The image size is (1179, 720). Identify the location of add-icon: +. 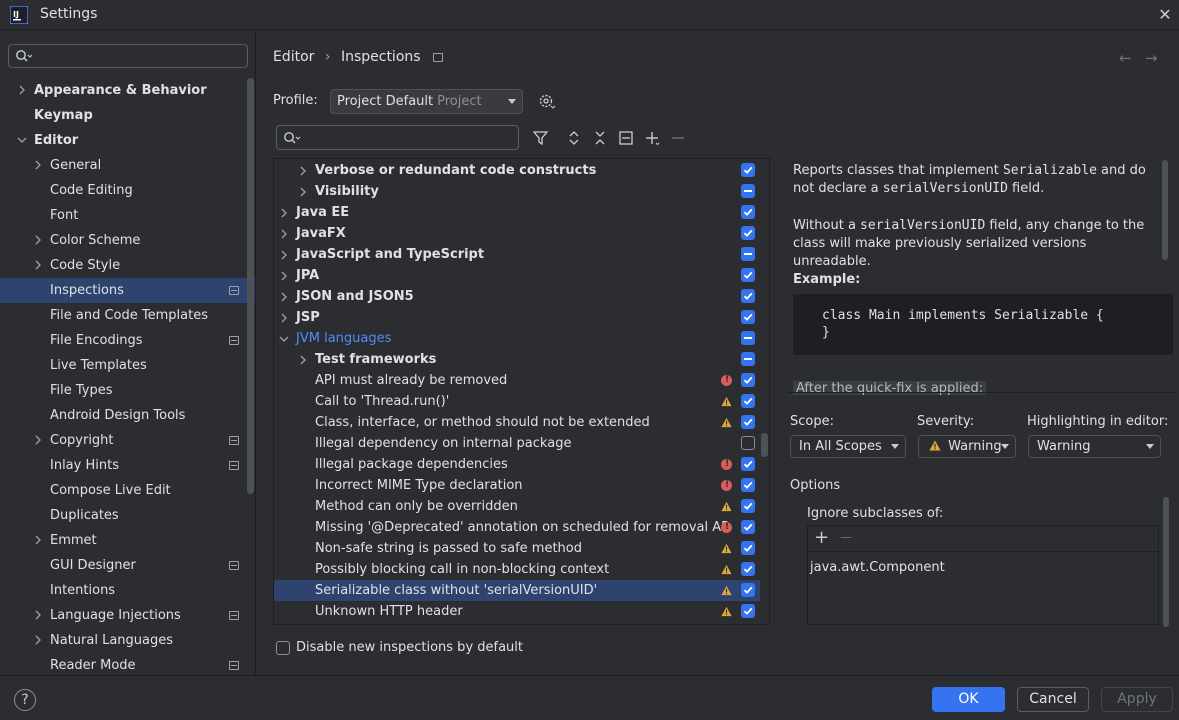
(821, 537).